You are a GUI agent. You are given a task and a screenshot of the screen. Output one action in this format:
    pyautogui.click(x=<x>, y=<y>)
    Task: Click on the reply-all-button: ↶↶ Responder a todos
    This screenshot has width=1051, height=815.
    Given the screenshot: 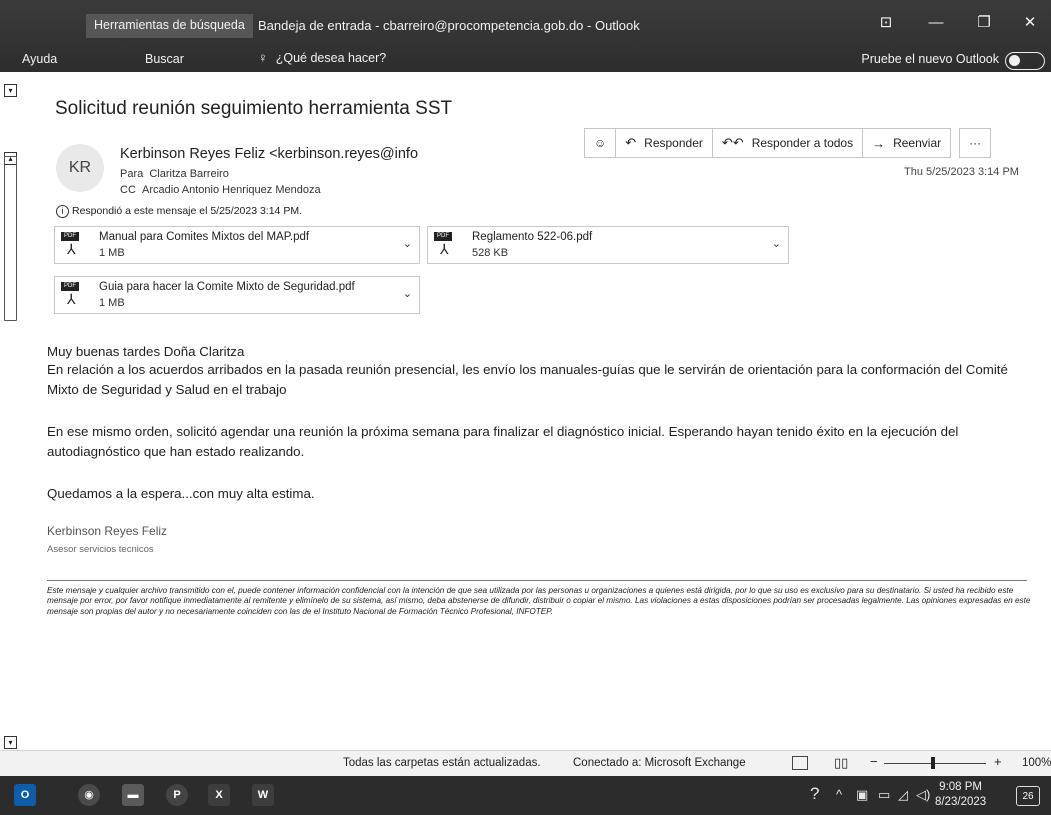 What is the action you would take?
    pyautogui.click(x=788, y=143)
    